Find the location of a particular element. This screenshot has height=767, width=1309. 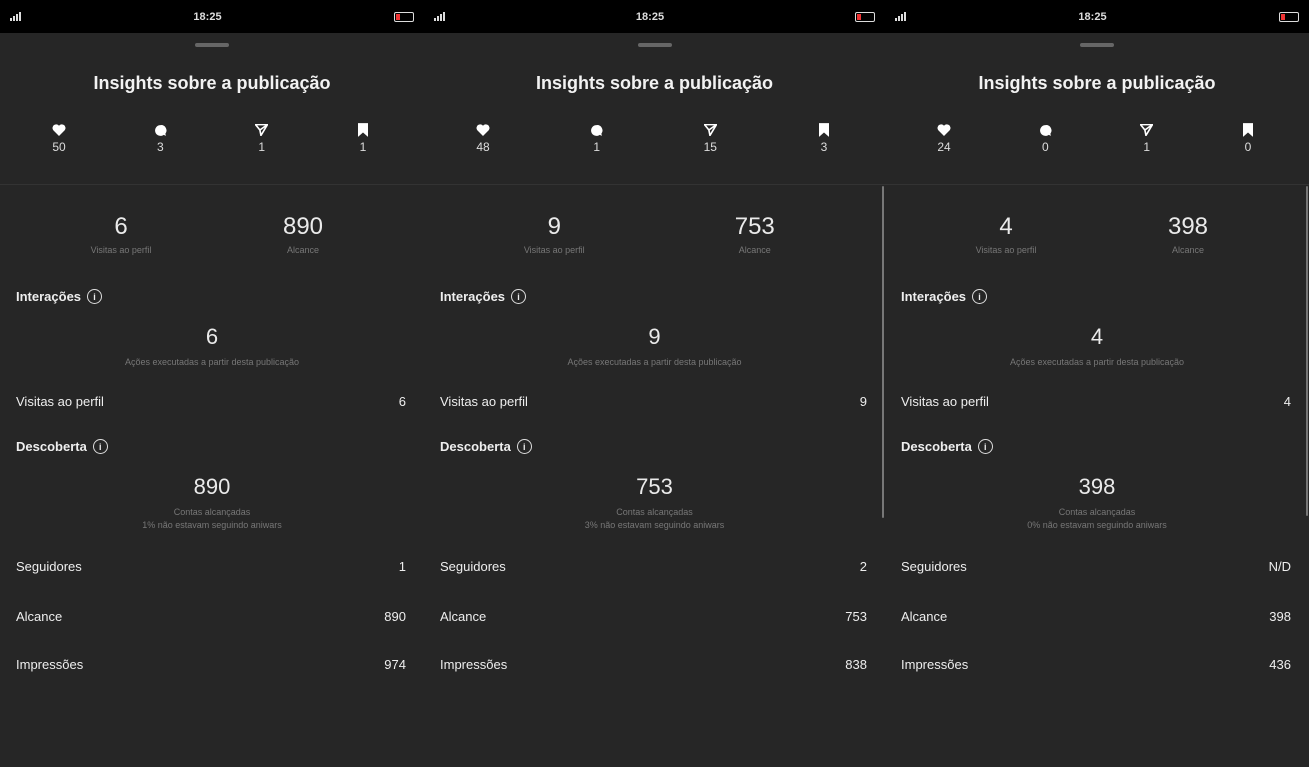

profile-visits-metric: 6 Visitas ao perfil is located at coordinates (121, 234).